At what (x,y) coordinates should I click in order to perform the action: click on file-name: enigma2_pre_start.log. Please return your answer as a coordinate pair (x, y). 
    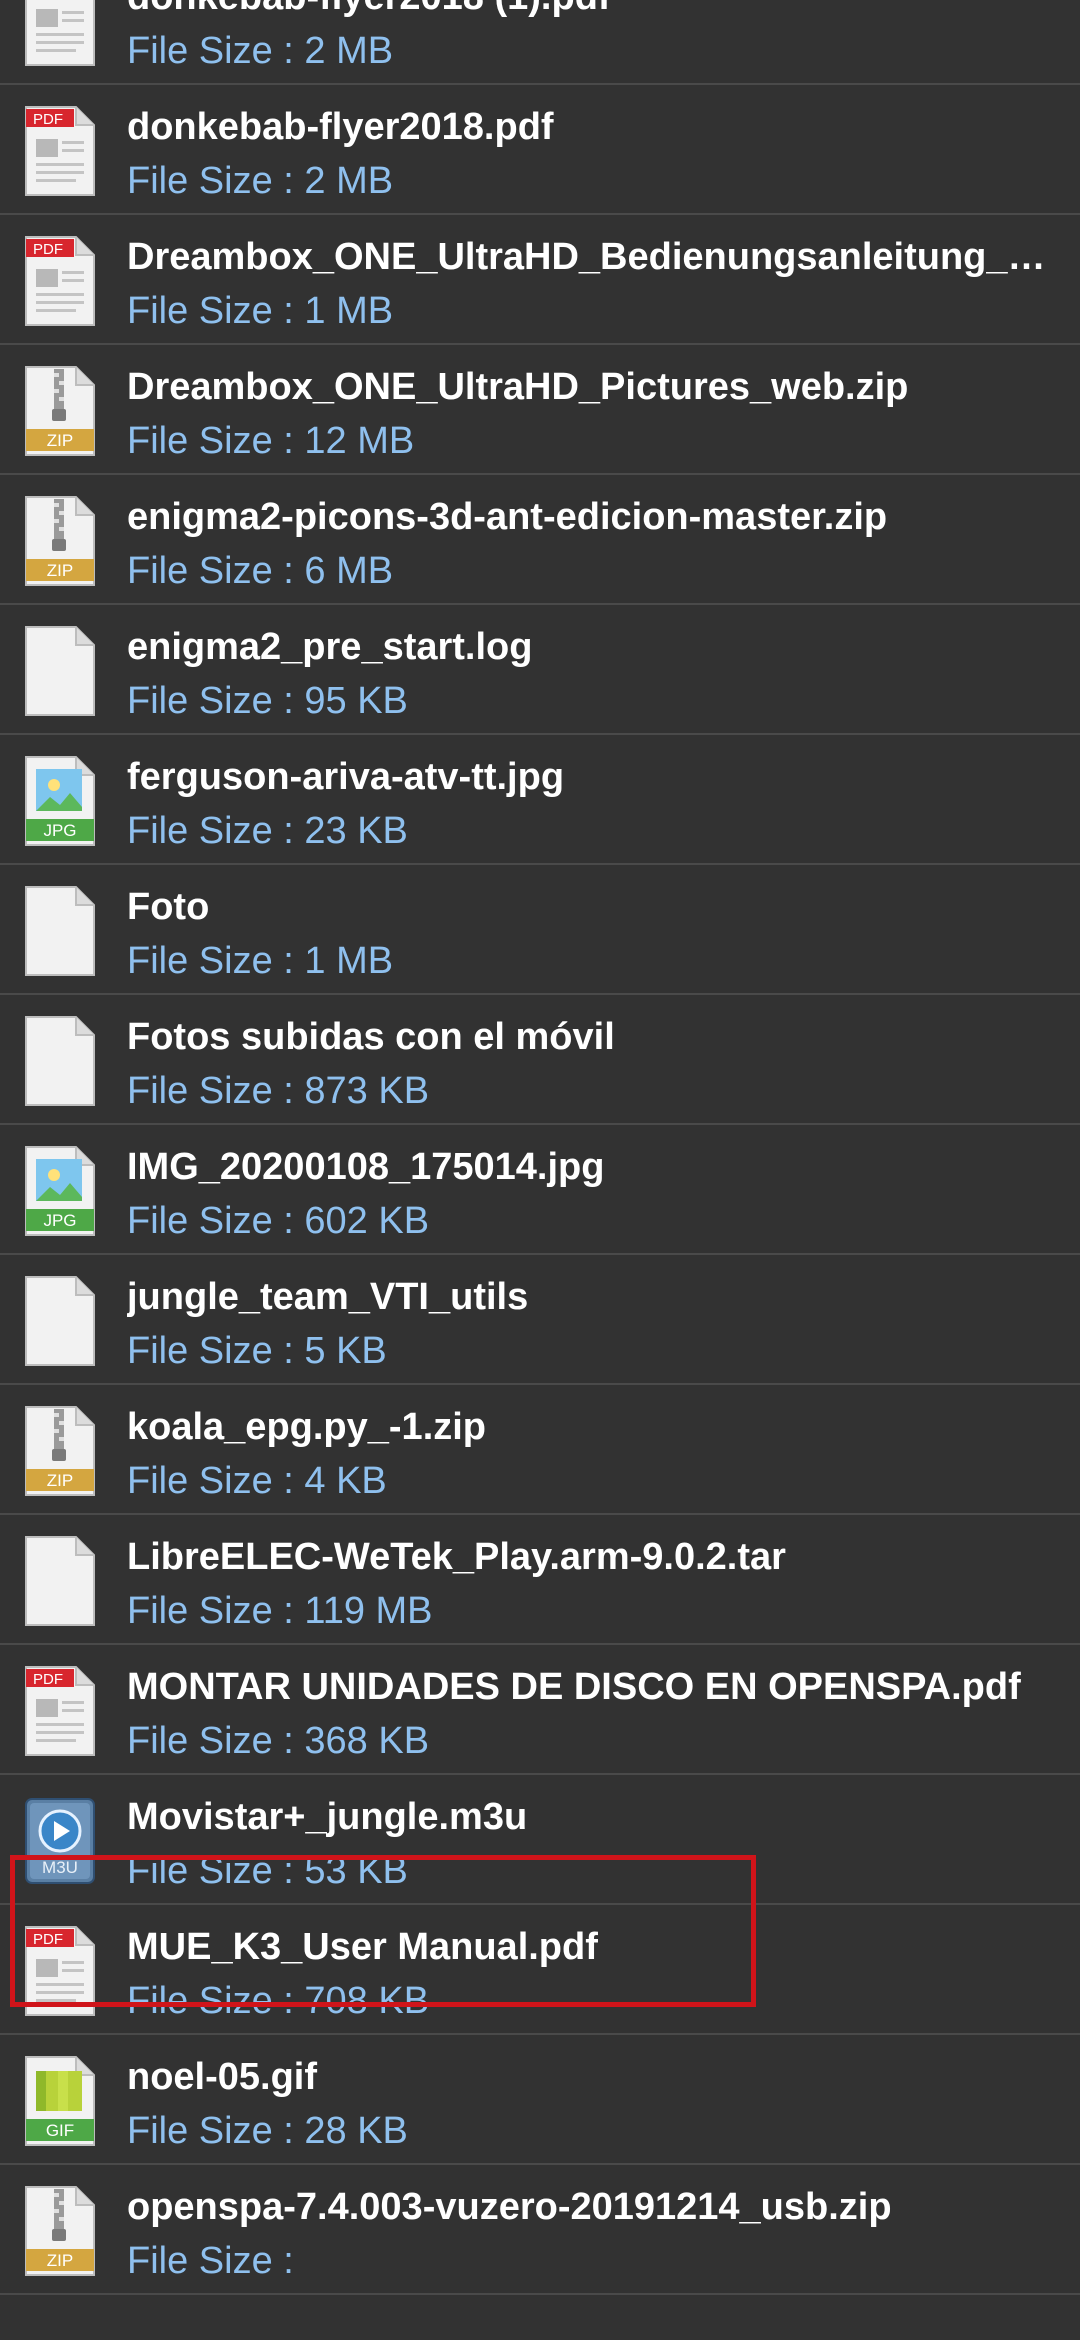
    Looking at the image, I should click on (330, 647).